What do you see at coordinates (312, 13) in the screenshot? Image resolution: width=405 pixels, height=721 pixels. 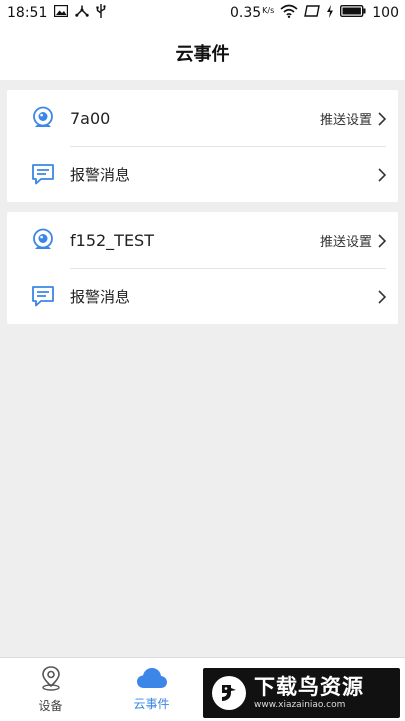 I see `screen-rotation-icon` at bounding box center [312, 13].